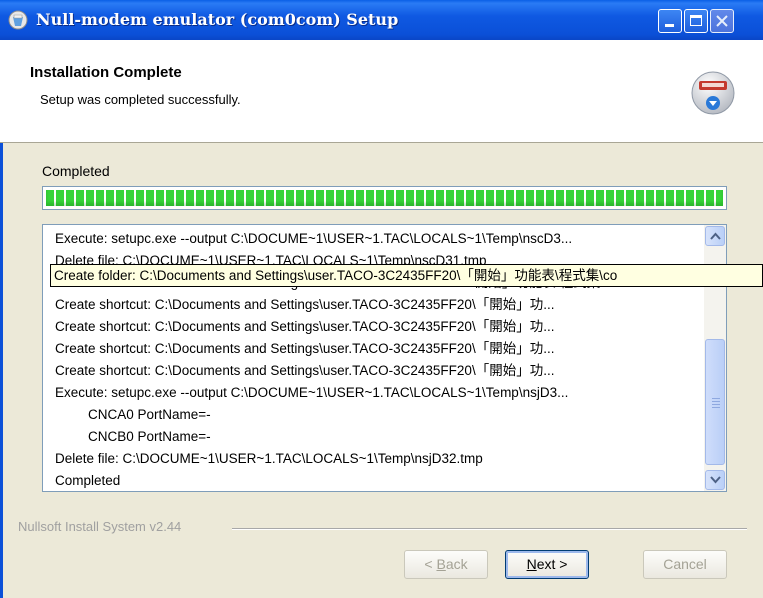 This screenshot has height=598, width=763. I want to click on nsis-branding: Nullsoft Install System v2.44, so click(100, 526).